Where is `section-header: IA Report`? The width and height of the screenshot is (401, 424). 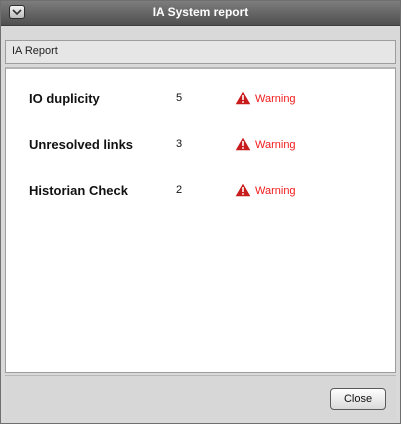
section-header: IA Report is located at coordinates (200, 52).